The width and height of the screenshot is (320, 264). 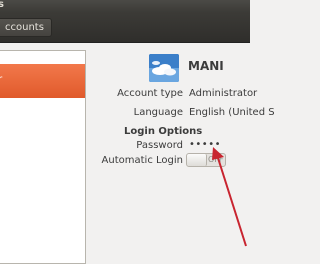 I want to click on annotation-arrow, so click(x=229, y=197).